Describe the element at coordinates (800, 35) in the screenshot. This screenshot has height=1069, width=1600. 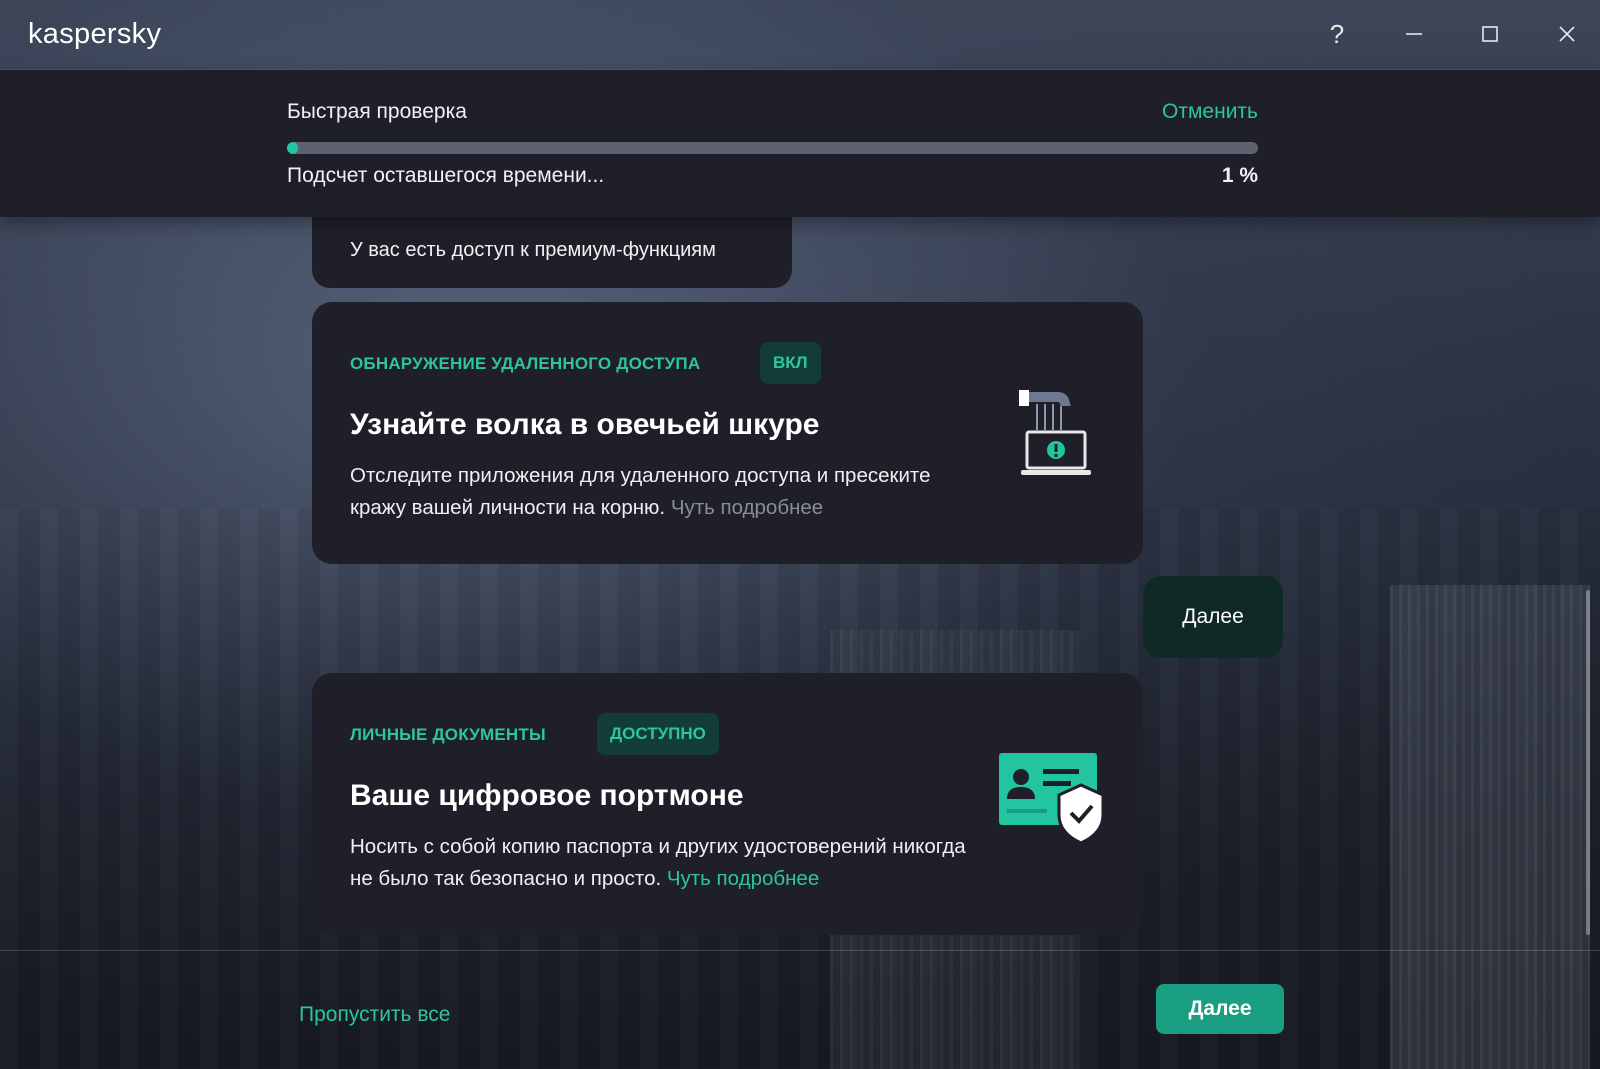
I see `title-bar: kaspersky ?` at that location.